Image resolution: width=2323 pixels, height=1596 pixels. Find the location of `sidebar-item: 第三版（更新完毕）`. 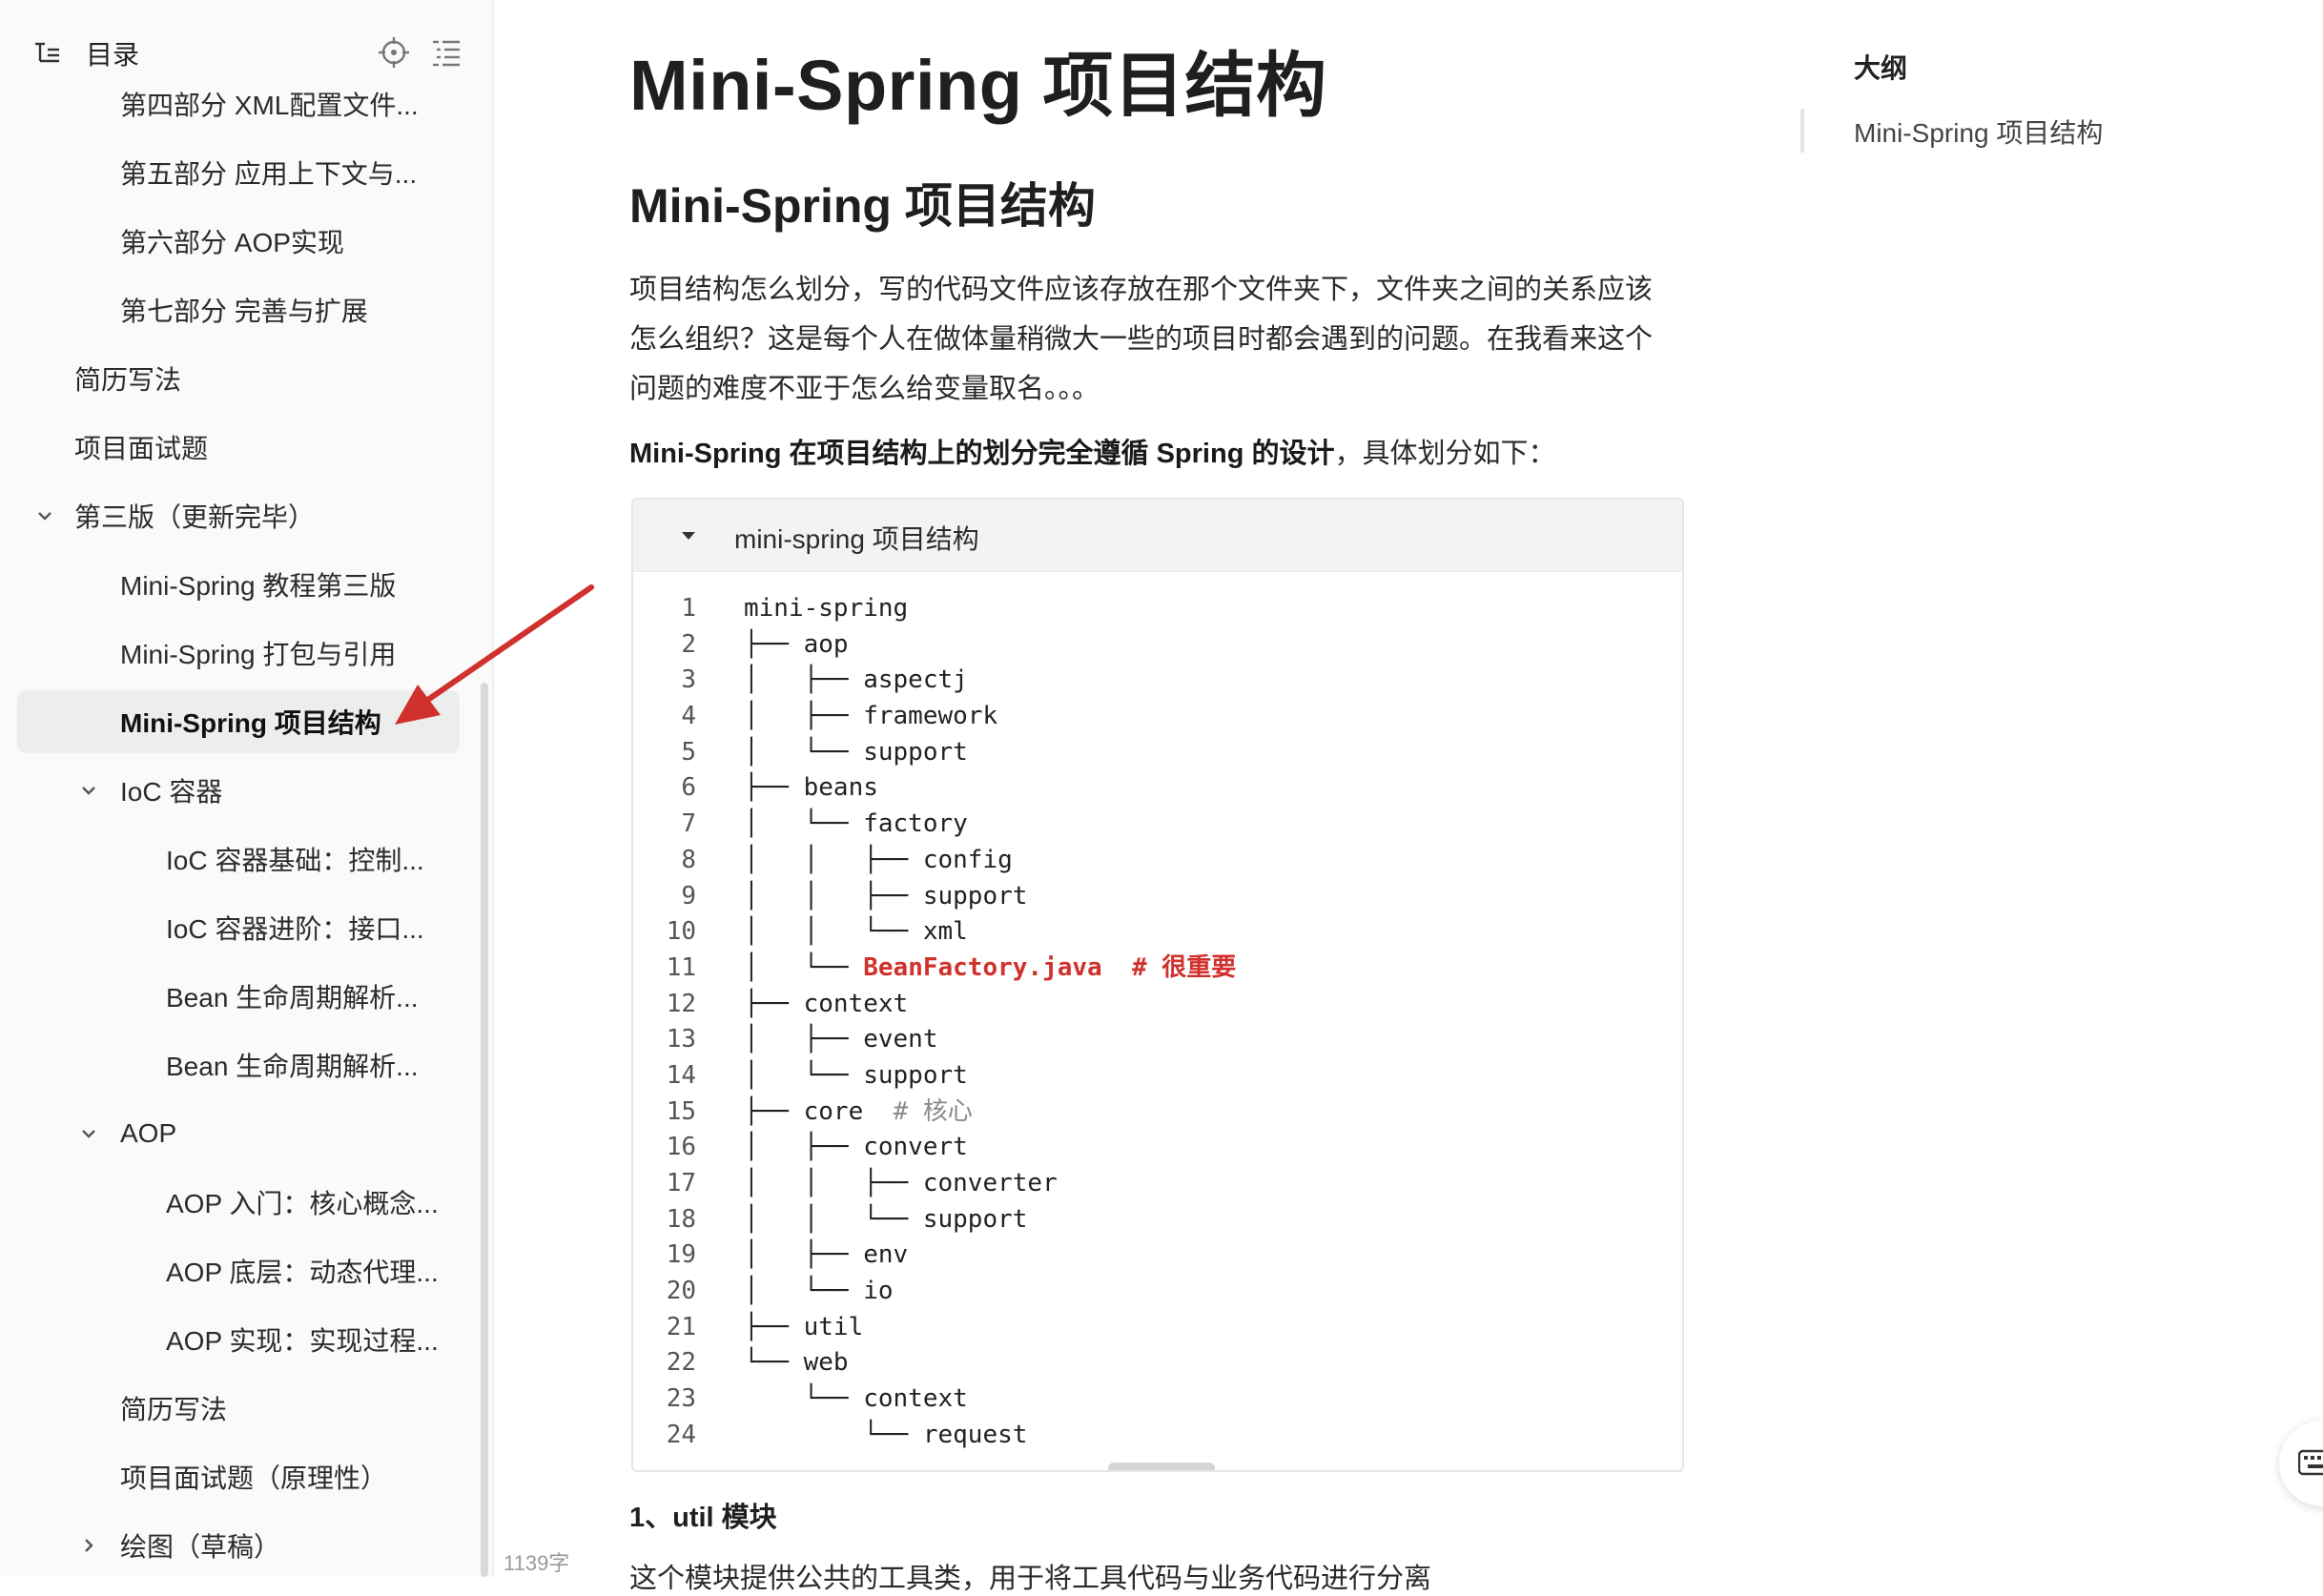

sidebar-item: 第三版（更新完毕） is located at coordinates (238, 515).